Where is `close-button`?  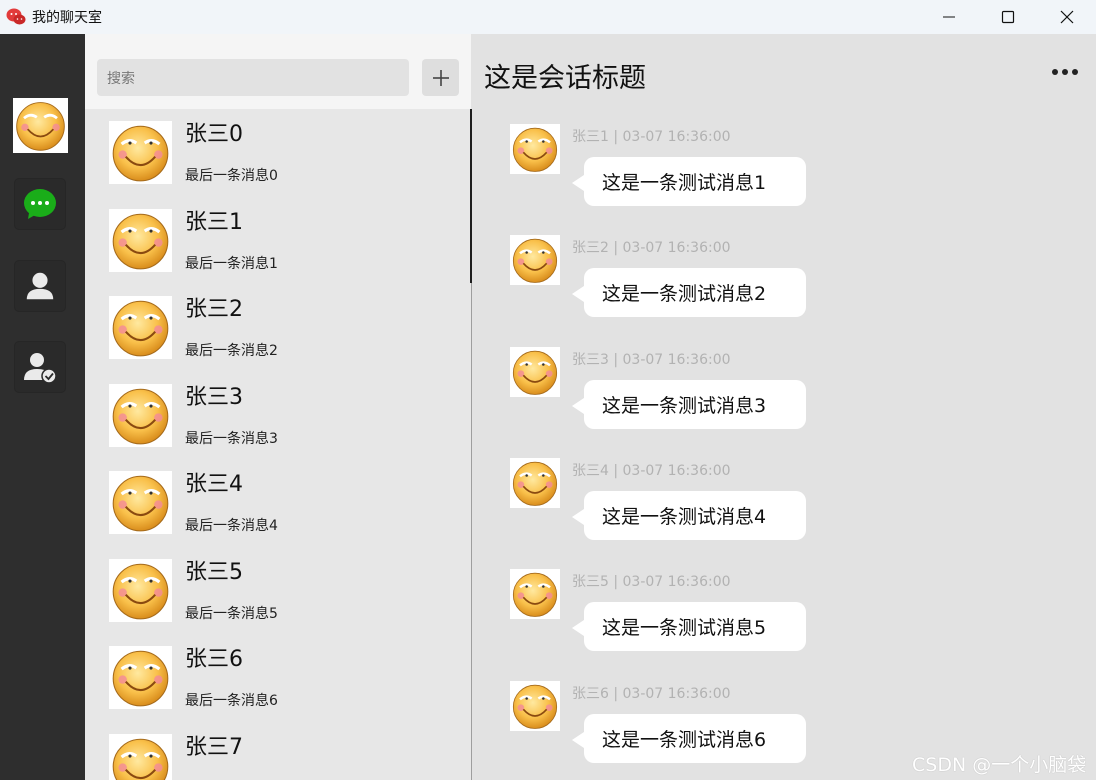
close-button is located at coordinates (1067, 17).